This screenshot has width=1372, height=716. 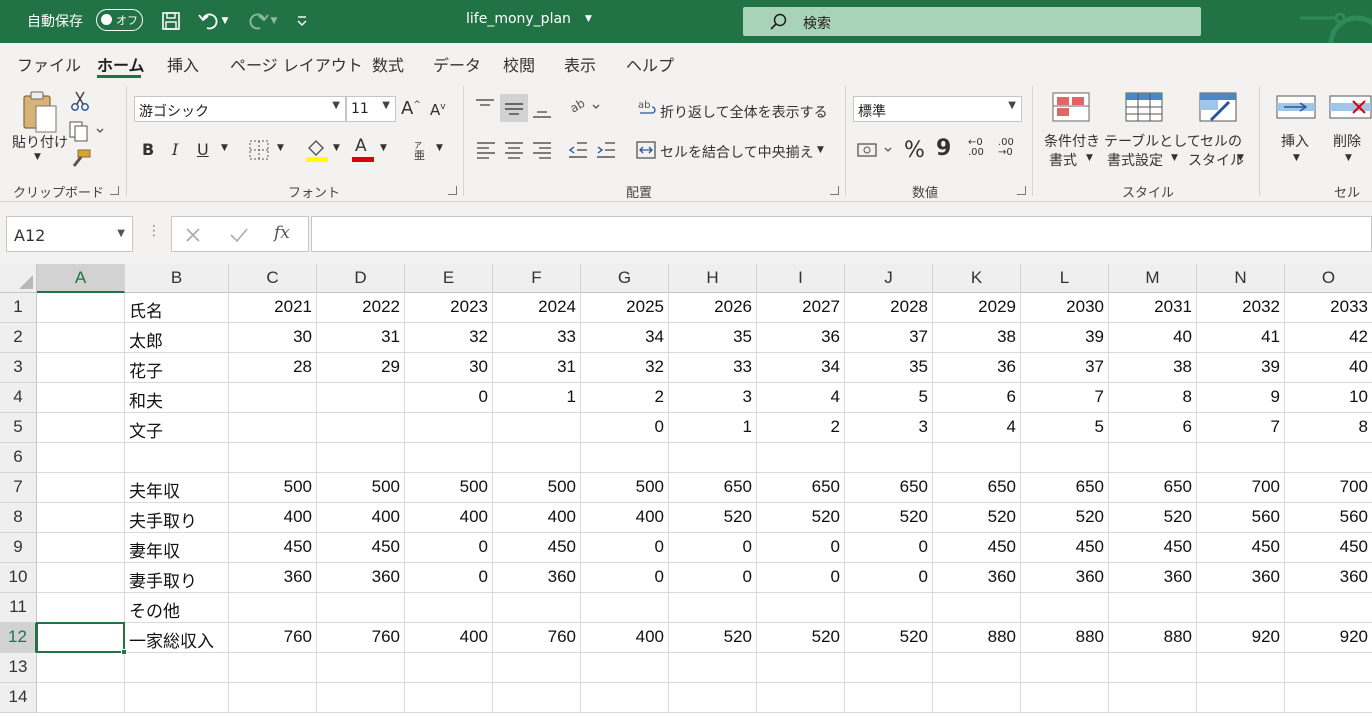 What do you see at coordinates (1072, 141) in the screenshot?
I see `conditional-format-label-1: 条件付き` at bounding box center [1072, 141].